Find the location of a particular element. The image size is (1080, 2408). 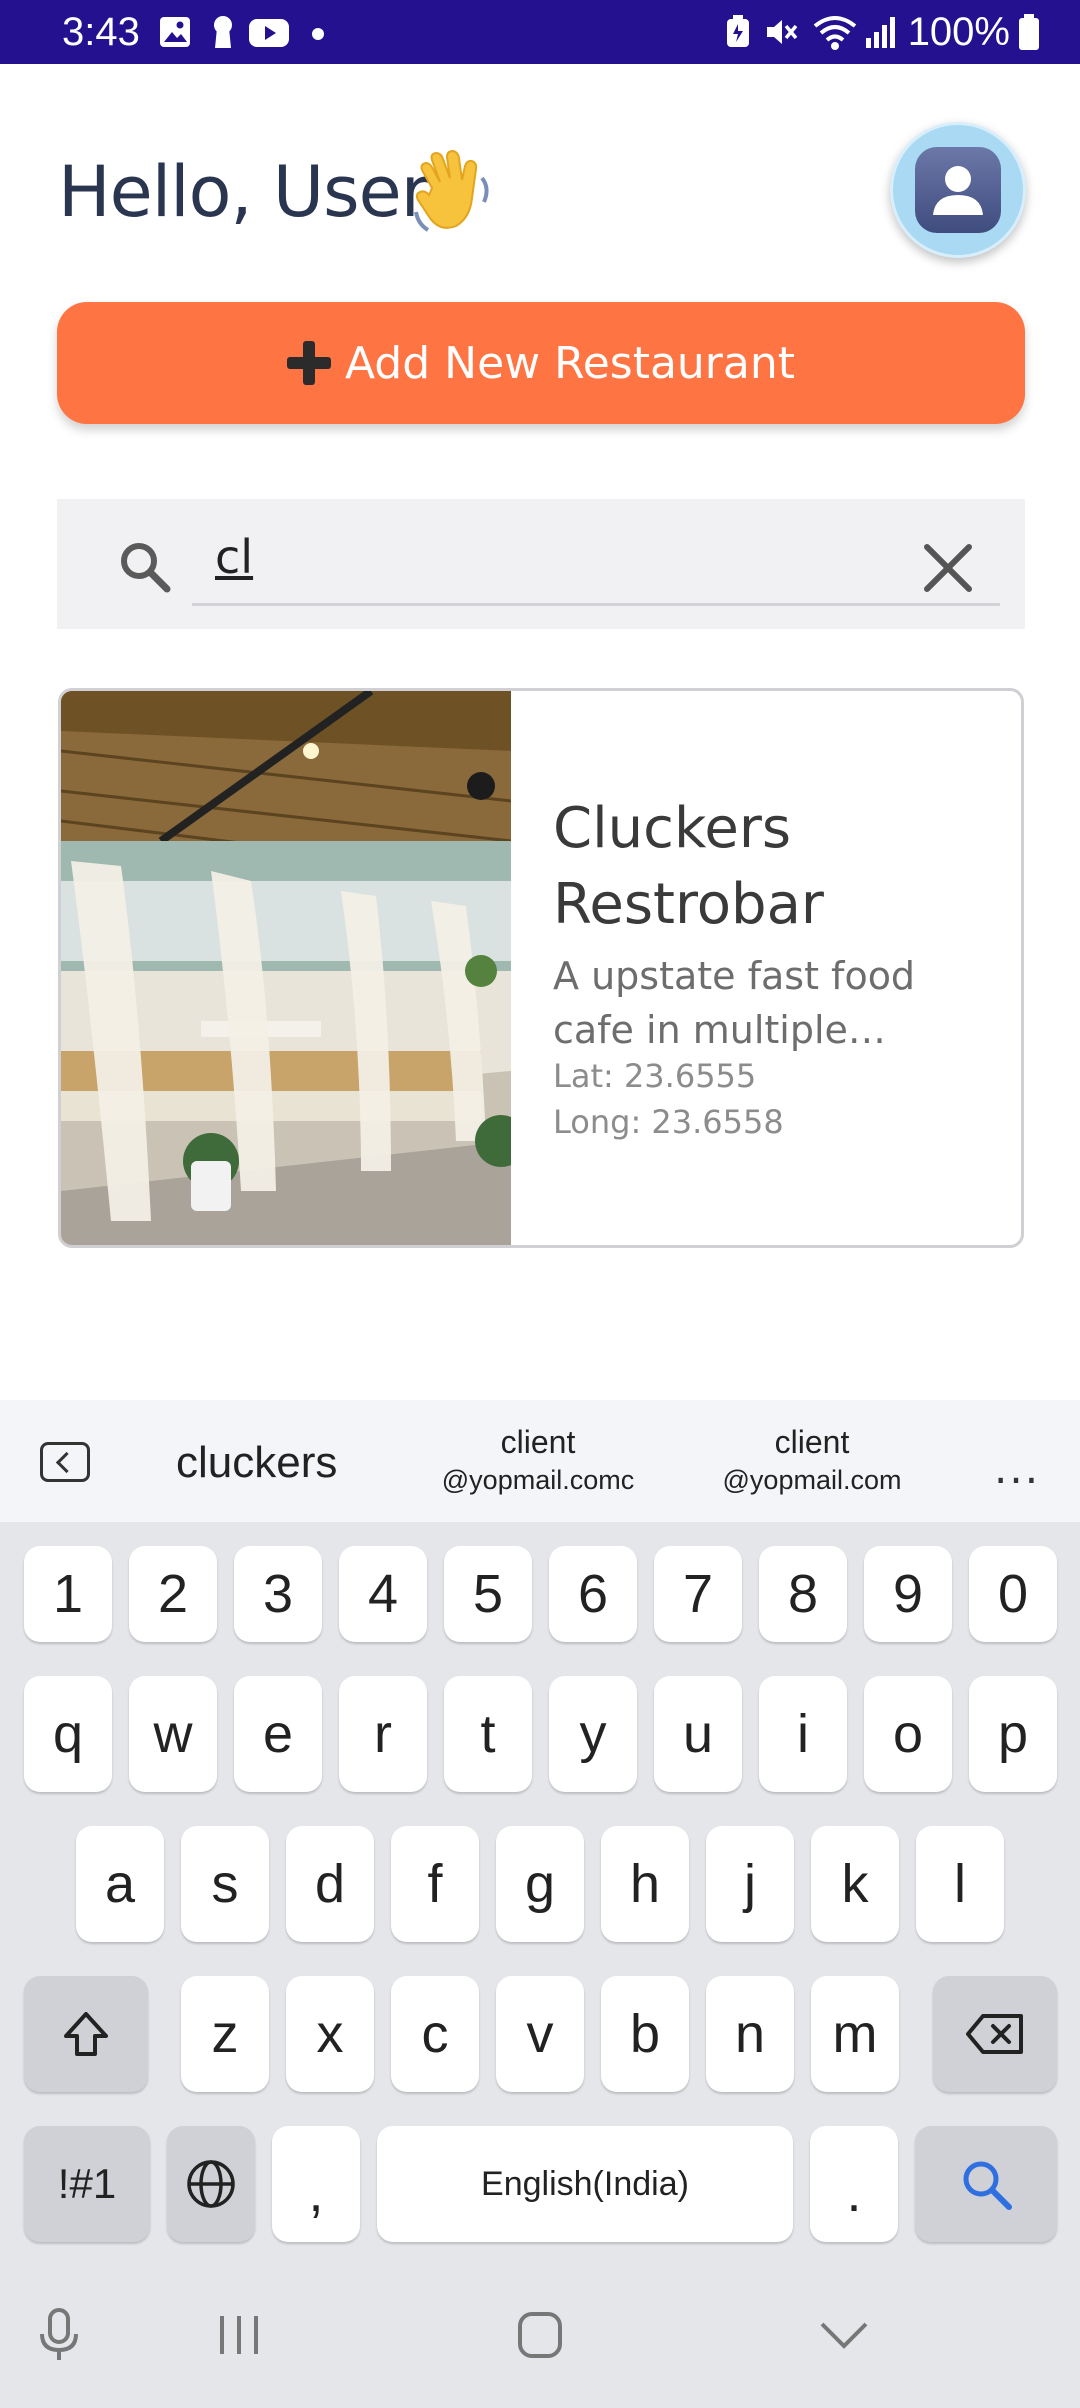

key-u: u is located at coordinates (698, 1734).